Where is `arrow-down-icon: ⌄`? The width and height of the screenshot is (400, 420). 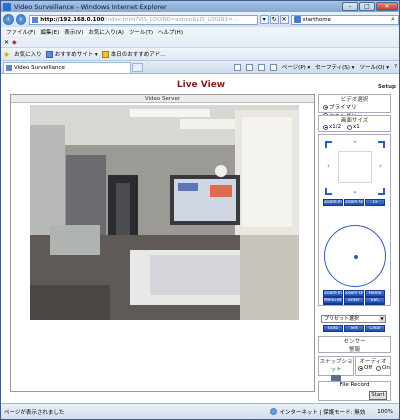 arrow-down-icon: ⌄ is located at coordinates (355, 191).